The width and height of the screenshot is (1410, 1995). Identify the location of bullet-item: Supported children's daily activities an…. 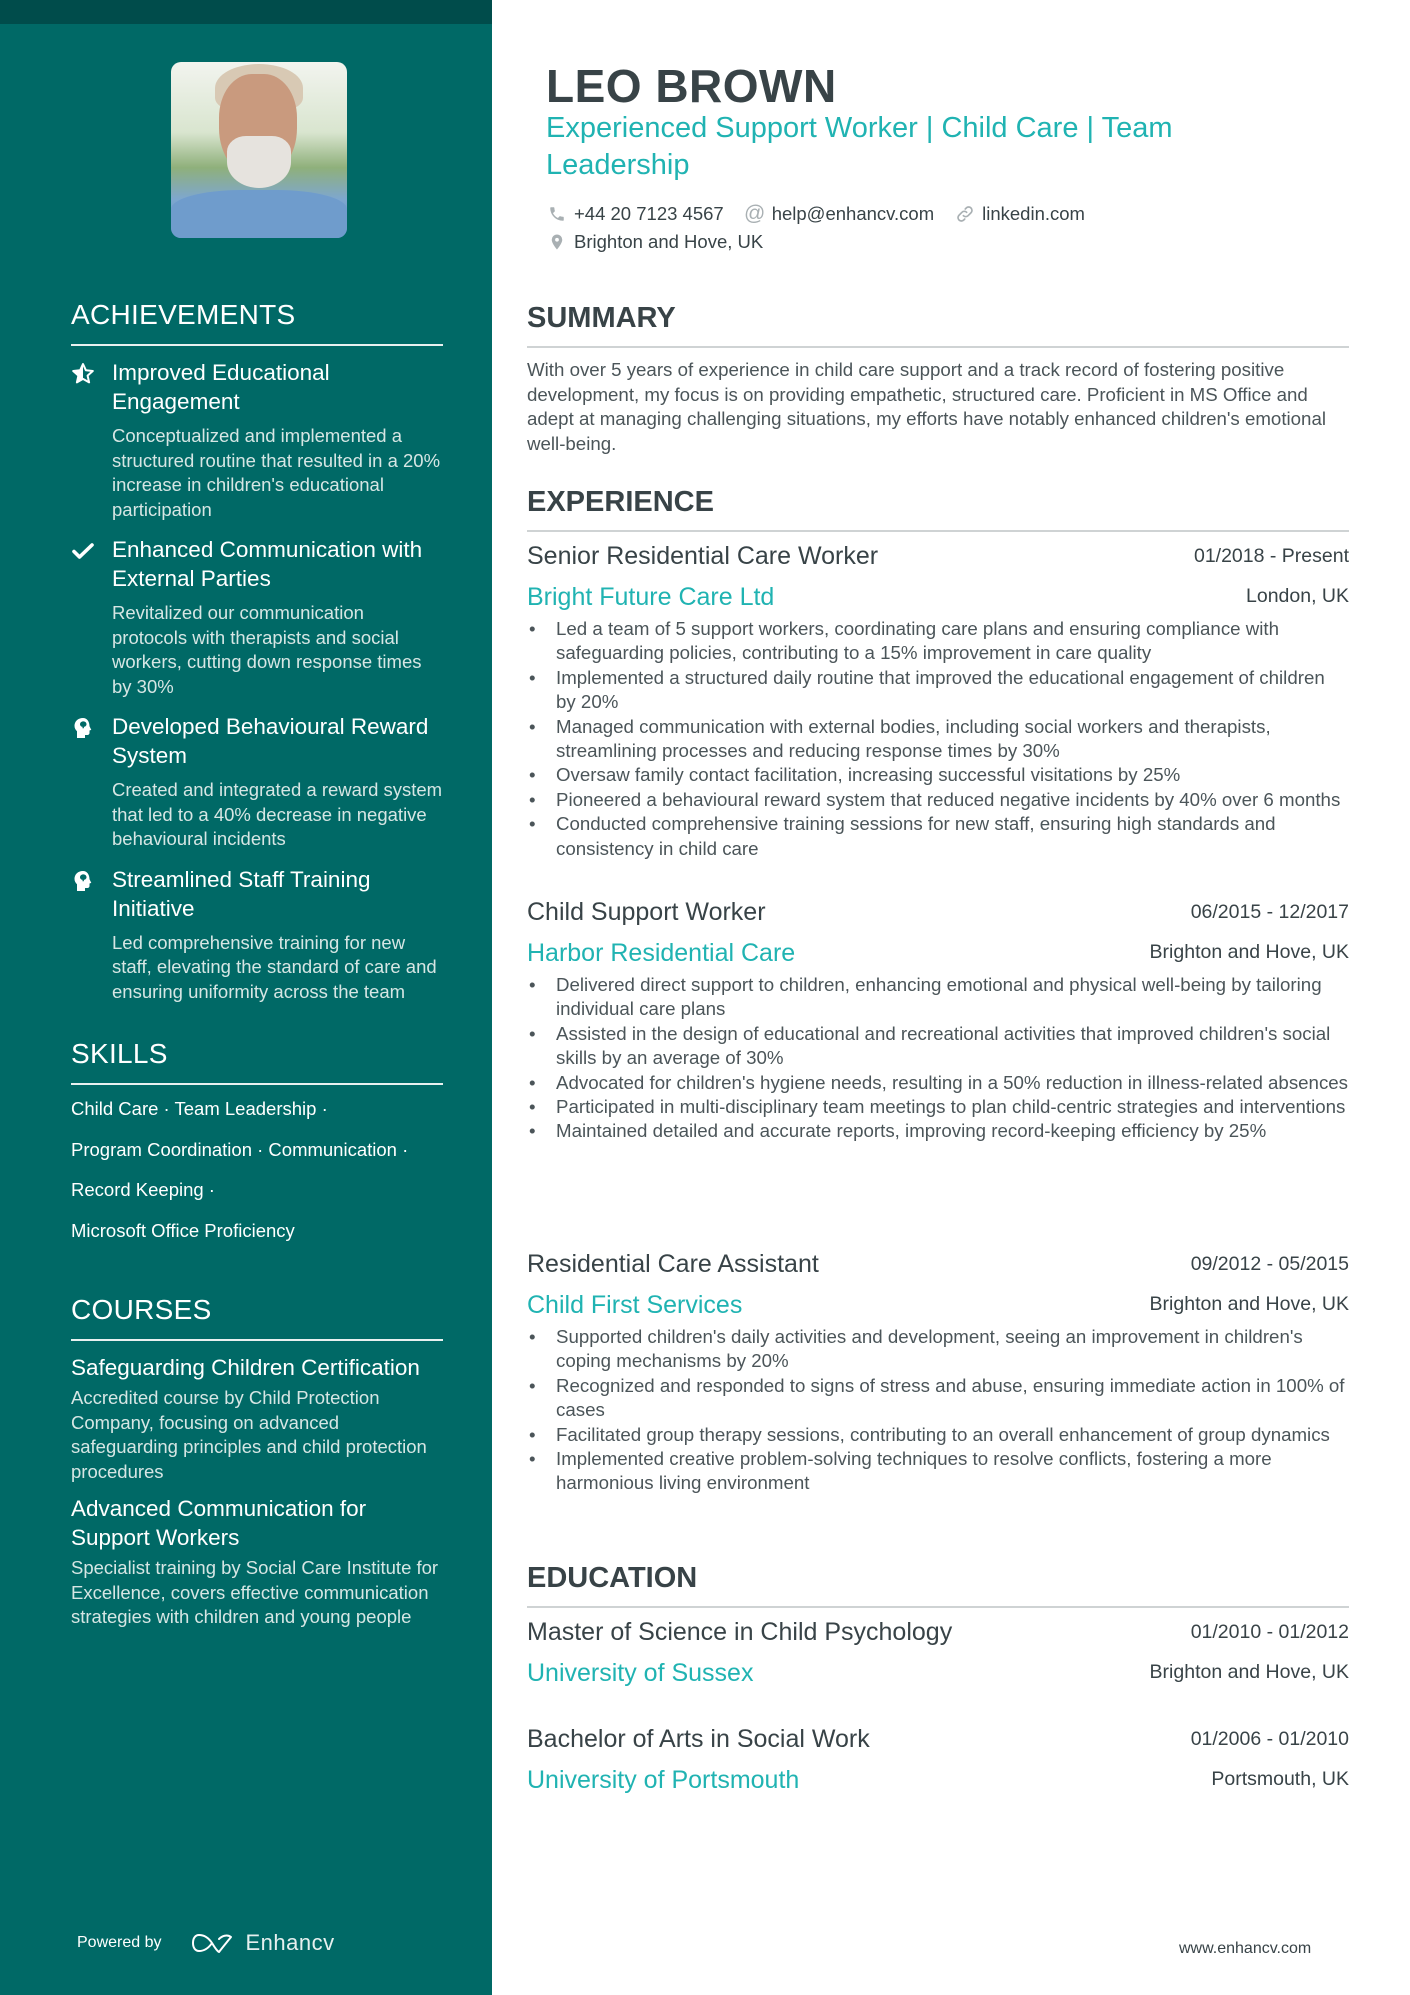
(938, 1349).